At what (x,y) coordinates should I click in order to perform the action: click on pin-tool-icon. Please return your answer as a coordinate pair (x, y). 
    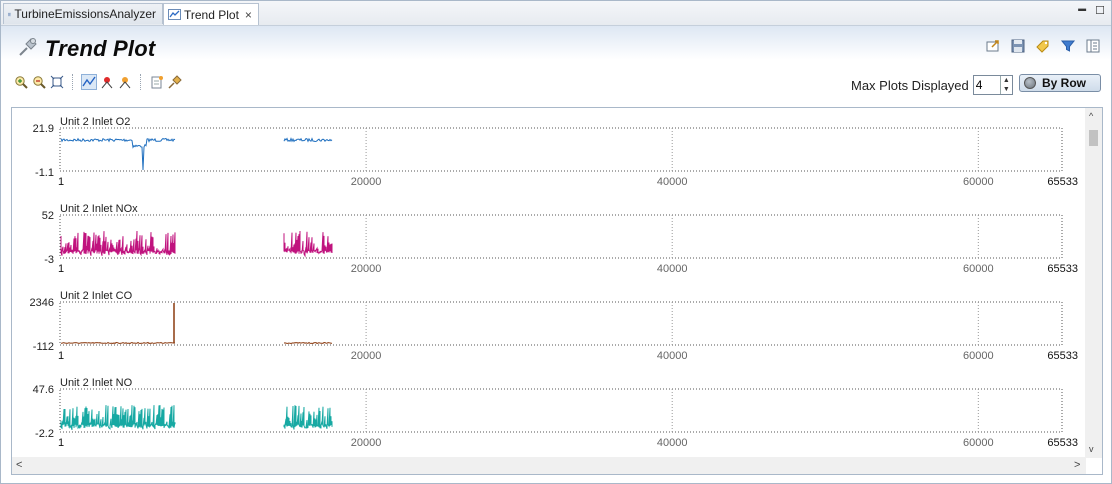
    Looking at the image, I should click on (175, 82).